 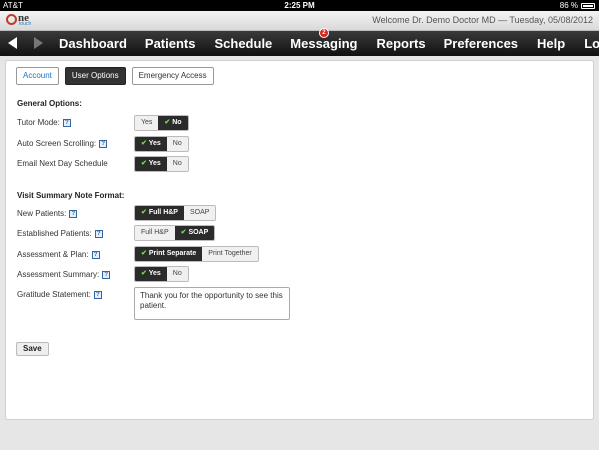 I want to click on assessment-summary-toggle: Yes No, so click(x=161, y=274).